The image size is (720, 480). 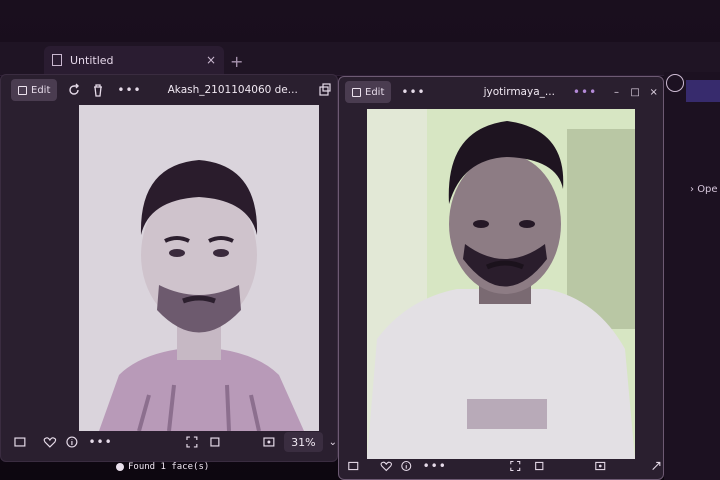 I want to click on right-panel-label: › Ope, so click(x=704, y=189).